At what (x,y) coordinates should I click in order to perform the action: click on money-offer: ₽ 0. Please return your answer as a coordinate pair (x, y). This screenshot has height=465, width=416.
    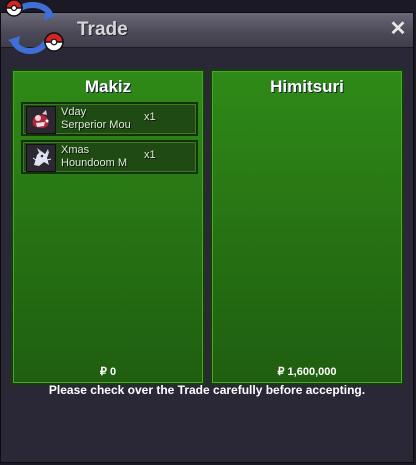
    Looking at the image, I should click on (108, 372).